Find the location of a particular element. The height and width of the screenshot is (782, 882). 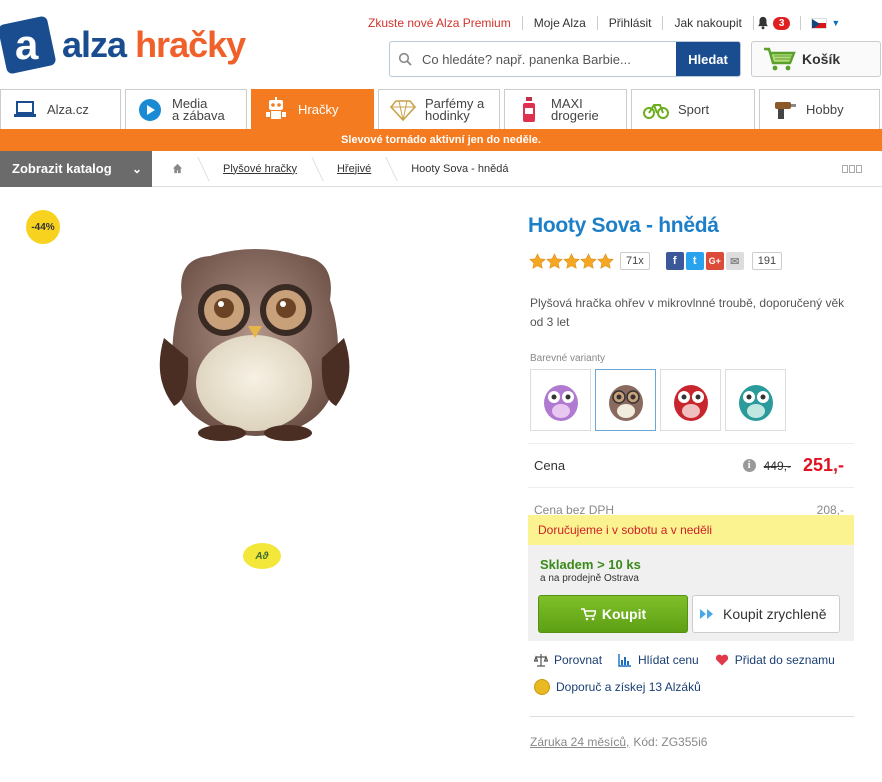

variant-purple is located at coordinates (560, 400).